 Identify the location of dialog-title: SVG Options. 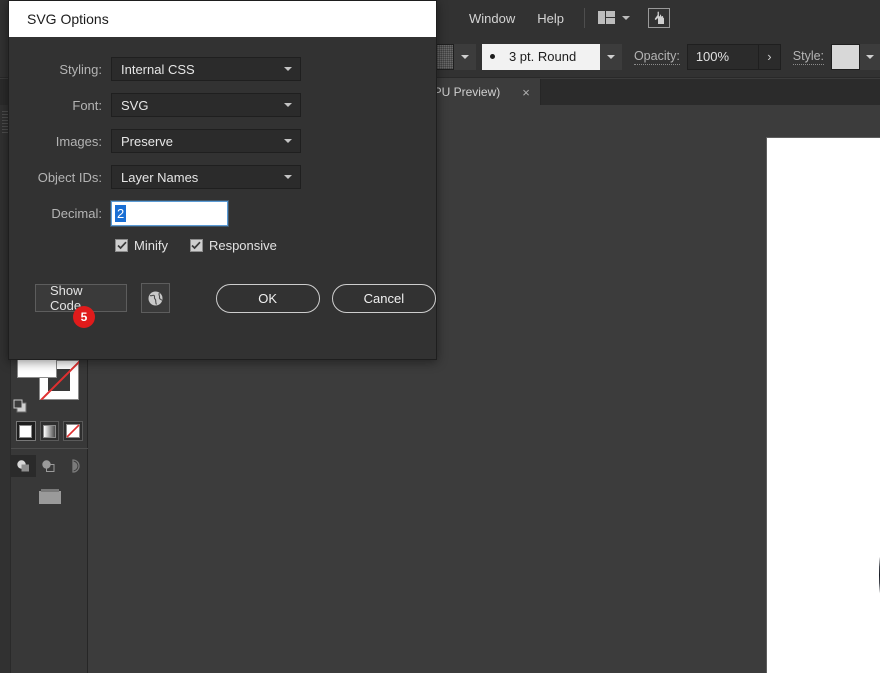
(68, 19).